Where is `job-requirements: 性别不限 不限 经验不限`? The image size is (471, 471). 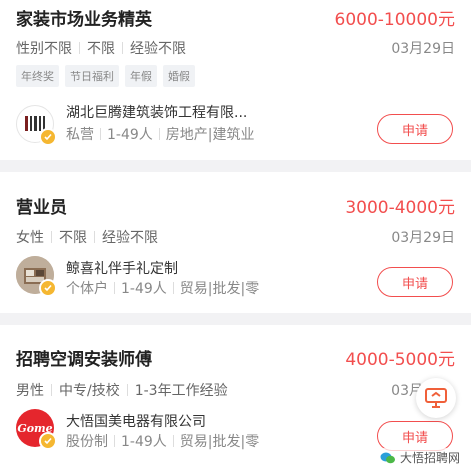 job-requirements: 性别不限 不限 经验不限 is located at coordinates (101, 48).